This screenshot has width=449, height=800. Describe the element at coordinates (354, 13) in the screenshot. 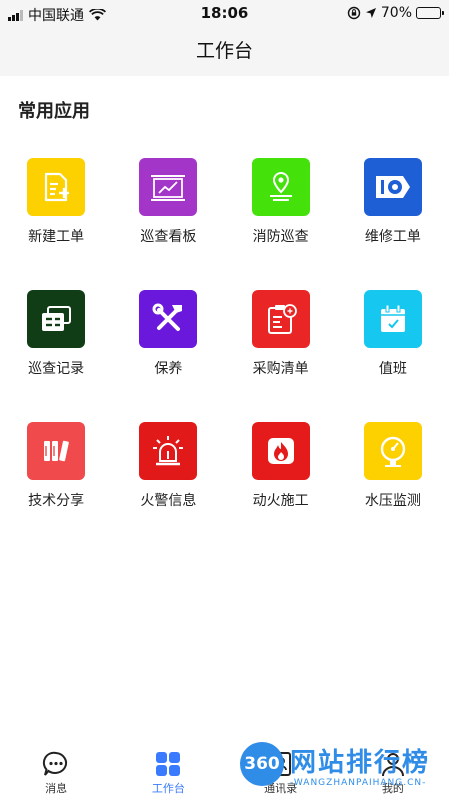

I see `rotation-lock-icon` at that location.